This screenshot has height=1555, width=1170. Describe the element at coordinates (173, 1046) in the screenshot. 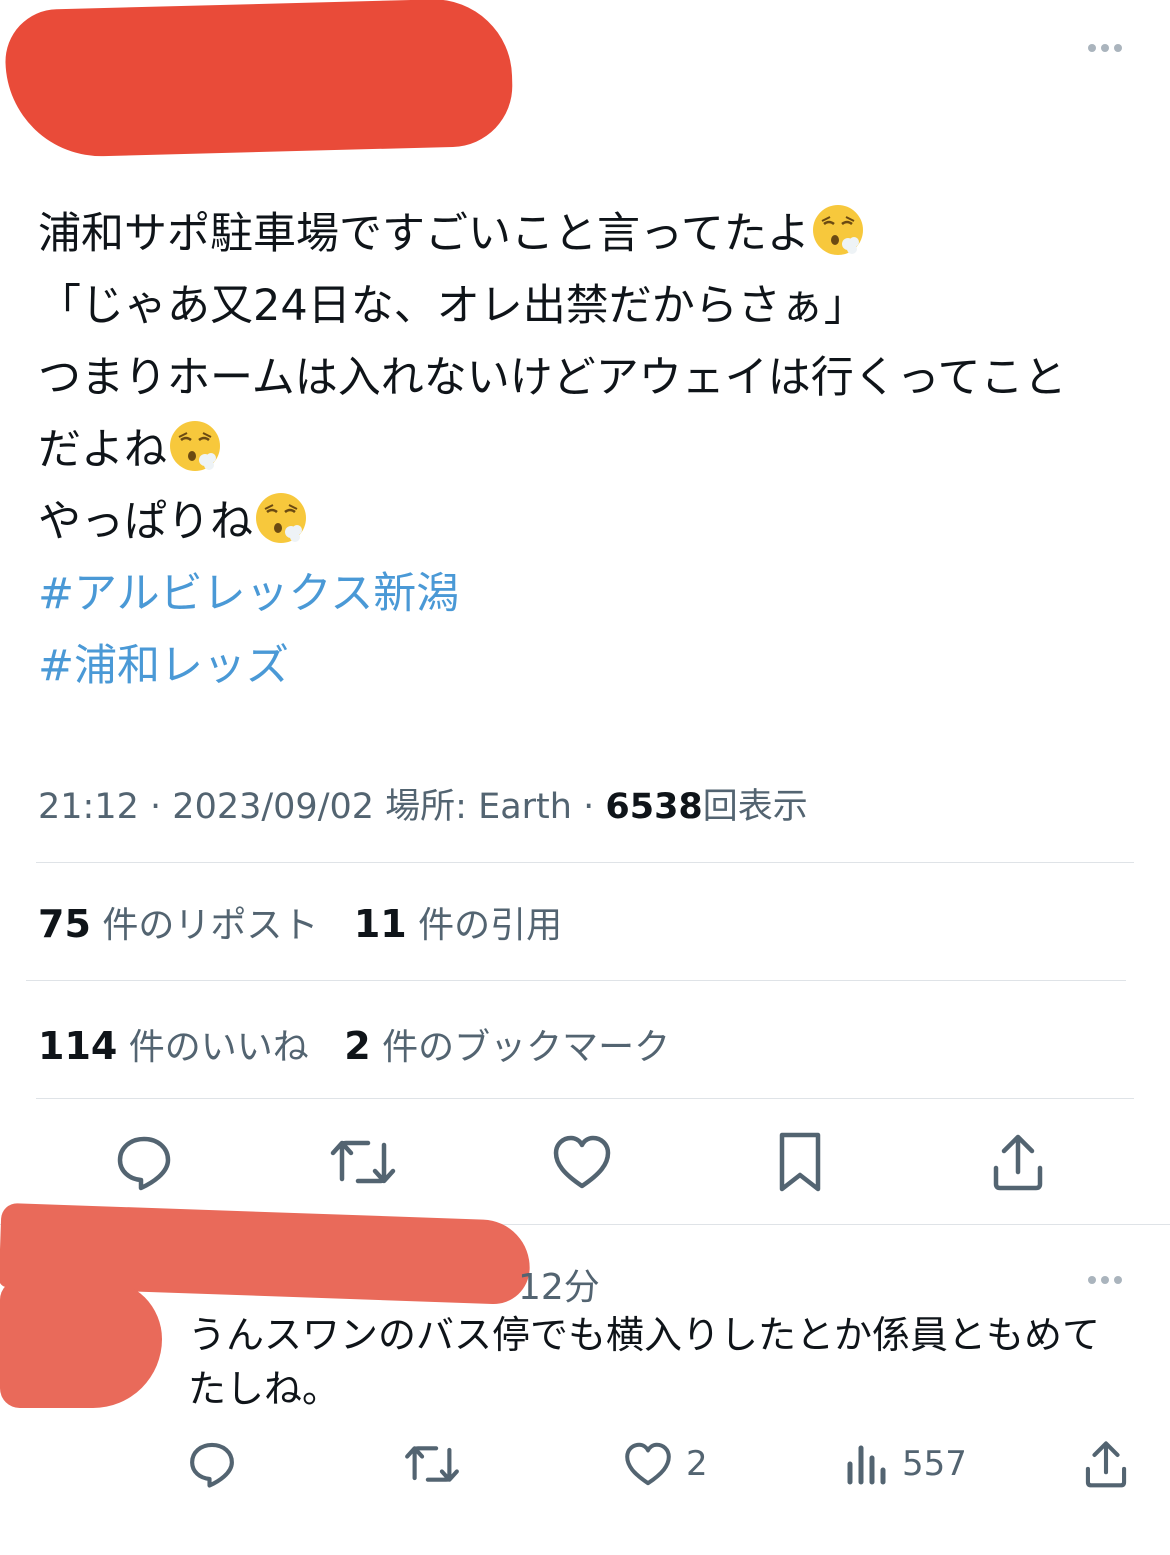

I see `likes-stat: 114 件のいいね` at that location.